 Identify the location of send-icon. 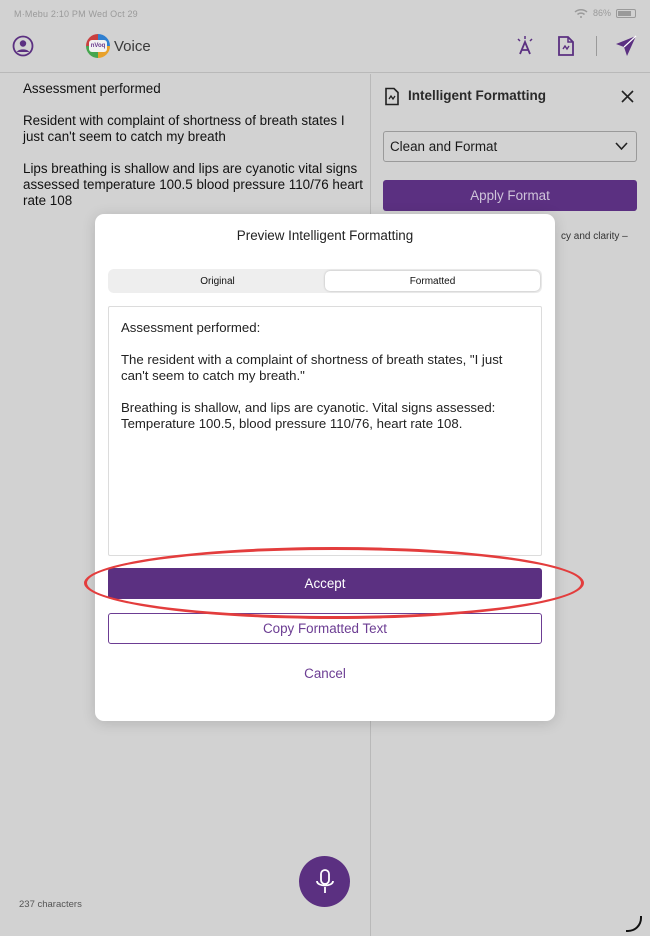
(626, 46).